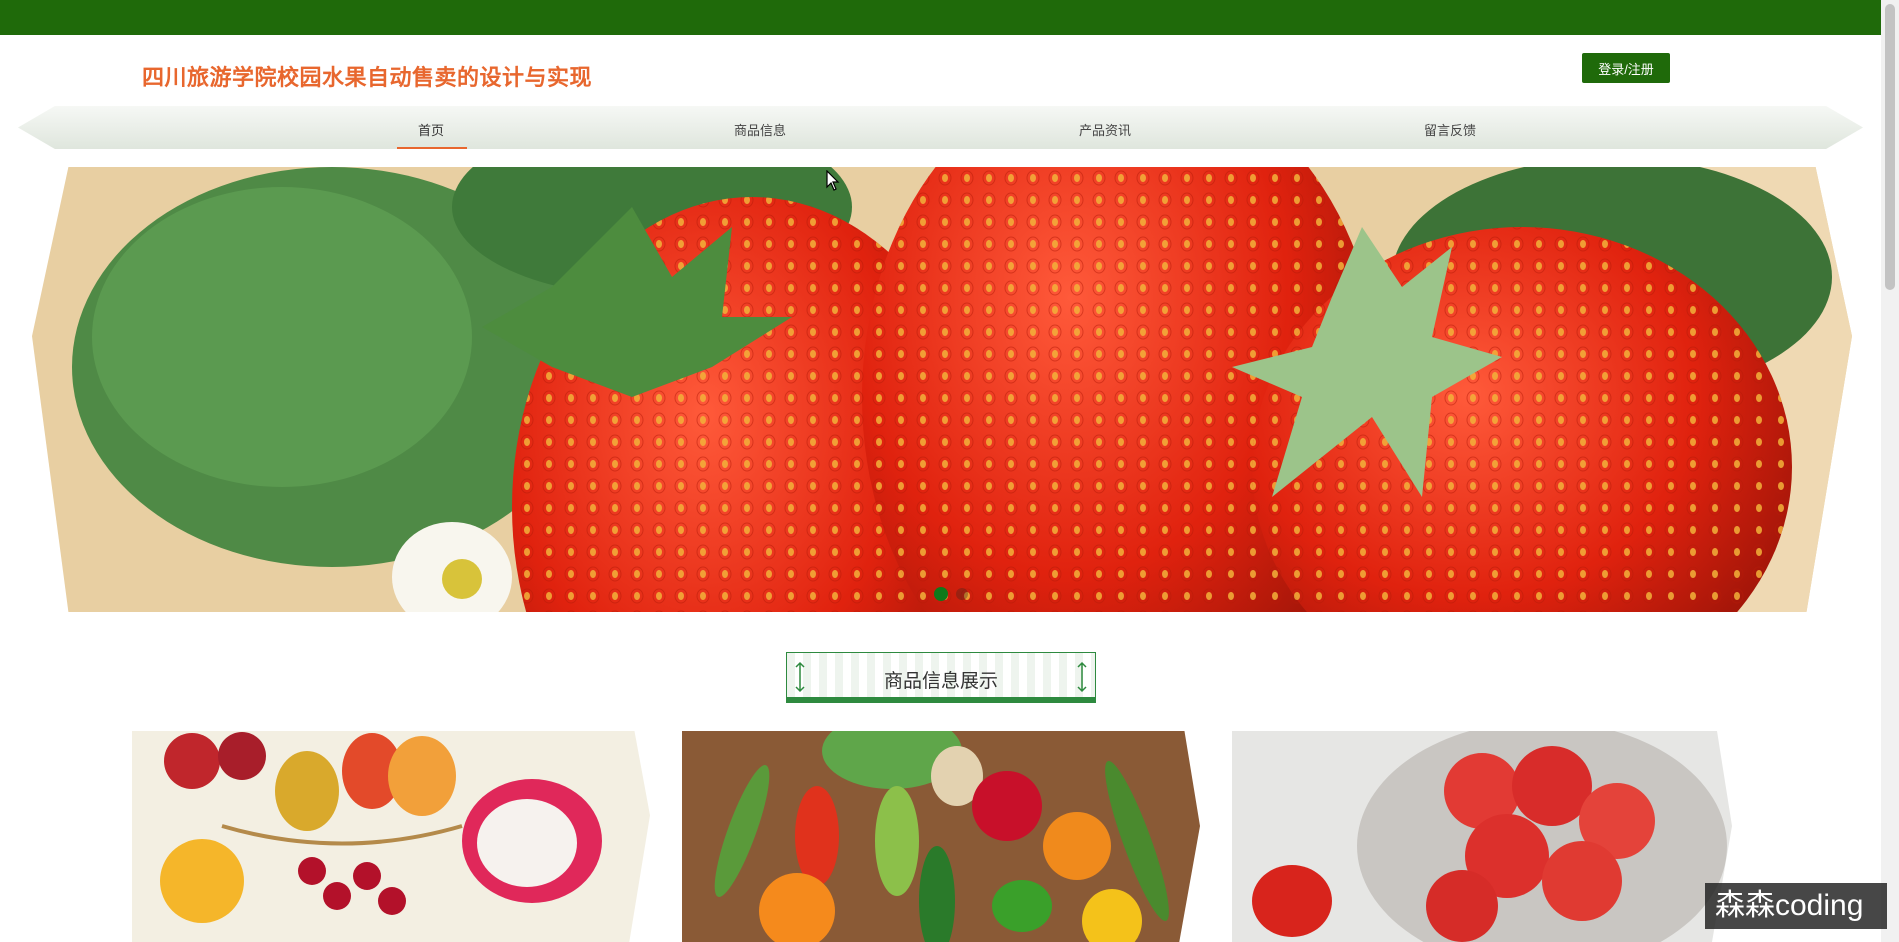  Describe the element at coordinates (1082, 677) in the screenshot. I see `bracket-right-icon` at that location.